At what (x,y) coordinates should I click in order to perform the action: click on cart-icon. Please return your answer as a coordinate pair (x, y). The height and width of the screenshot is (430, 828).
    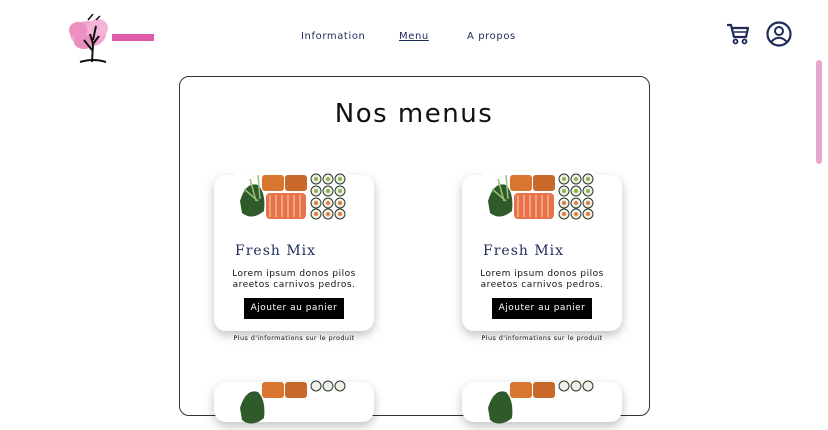
    Looking at the image, I should click on (738, 34).